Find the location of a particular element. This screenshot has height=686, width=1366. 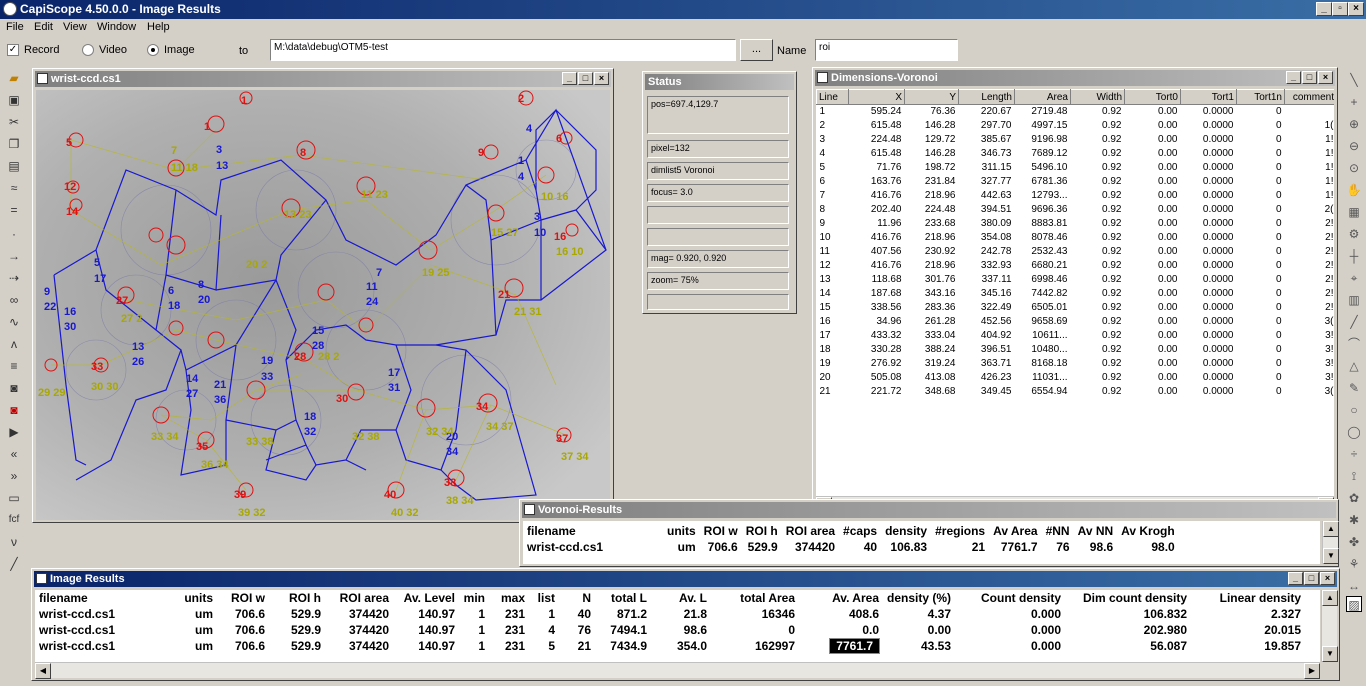

dimensions-close-button: × is located at coordinates (1325, 77).